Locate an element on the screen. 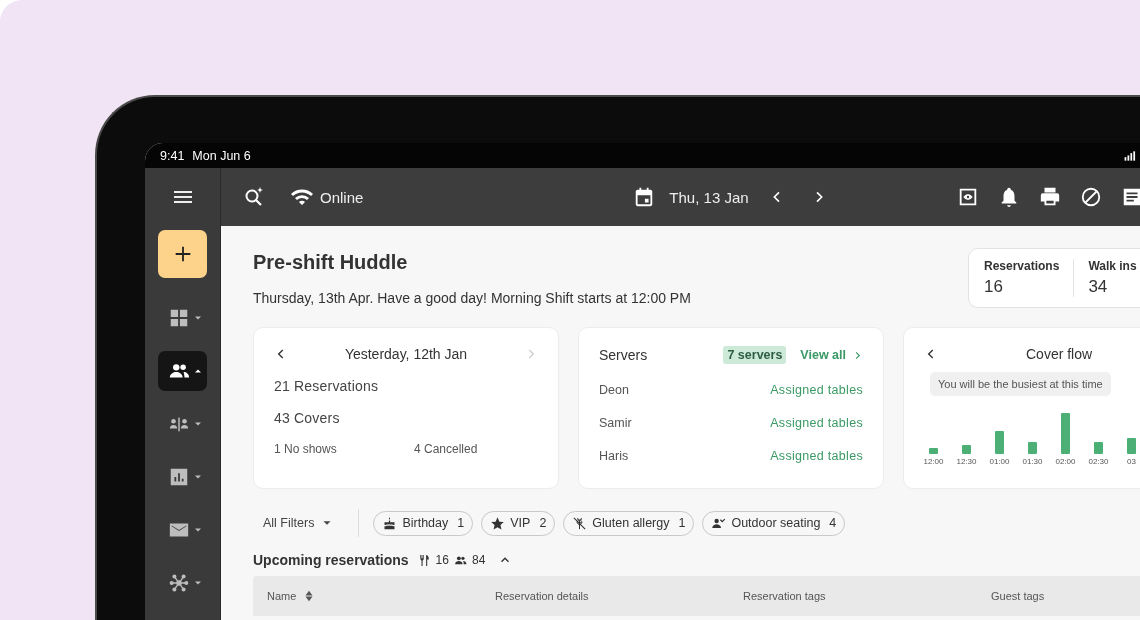  page-title: Pre-shift Huddle is located at coordinates (331, 262).